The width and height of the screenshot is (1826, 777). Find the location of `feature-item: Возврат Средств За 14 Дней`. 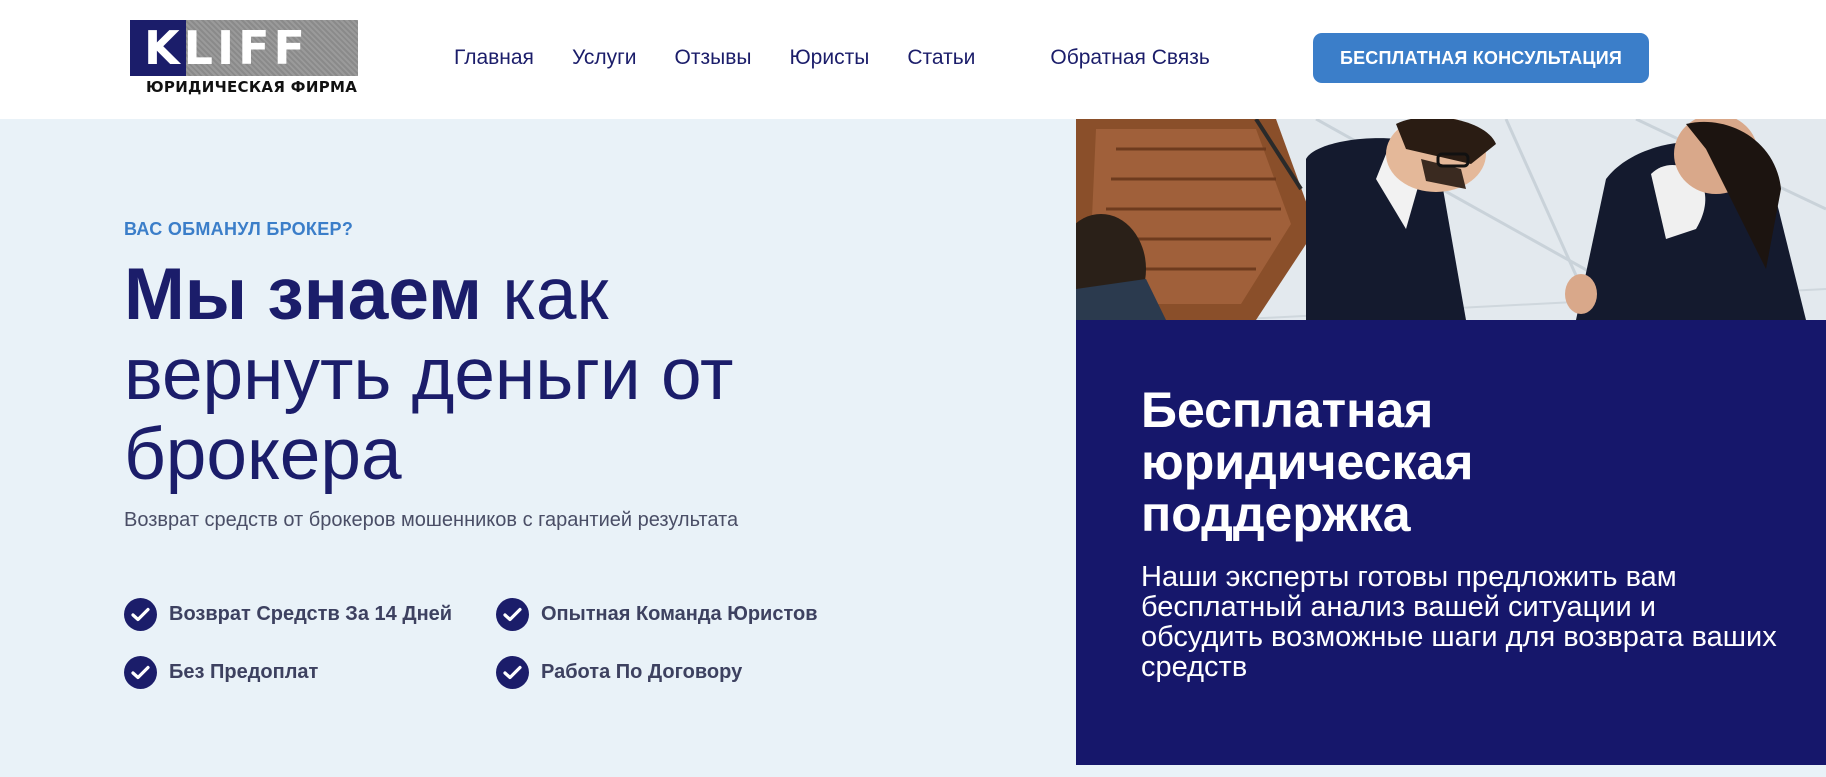

feature-item: Возврат Средств За 14 Дней is located at coordinates (288, 614).